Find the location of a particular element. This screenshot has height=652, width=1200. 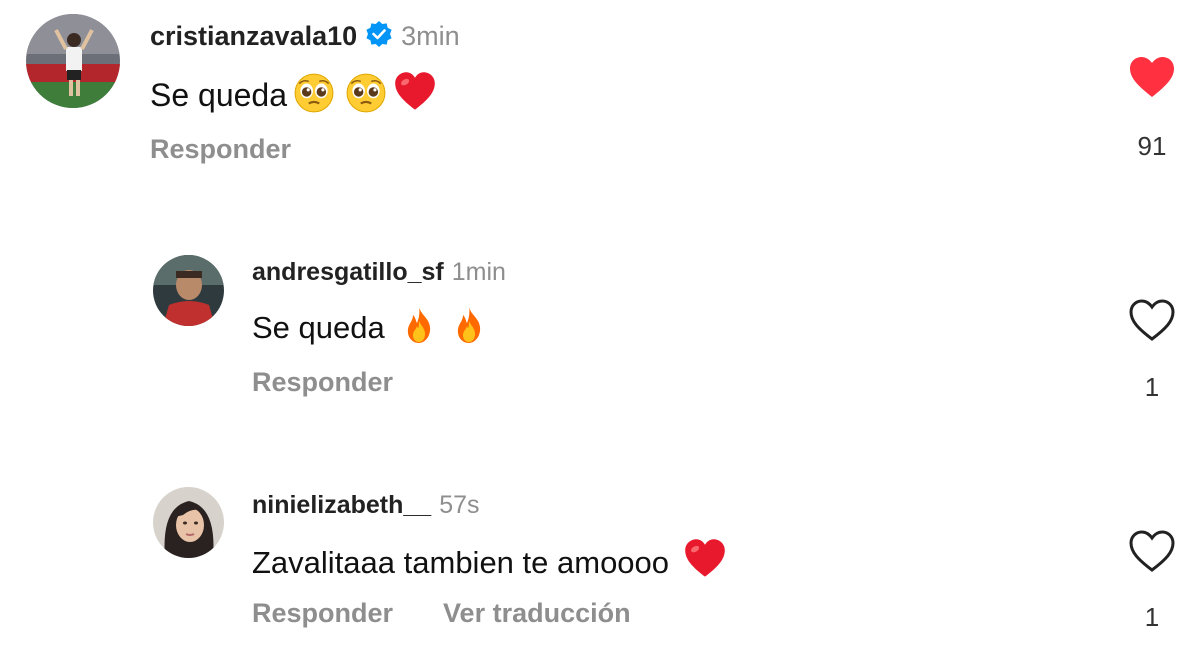

username: cristianzavala10 is located at coordinates (253, 36).